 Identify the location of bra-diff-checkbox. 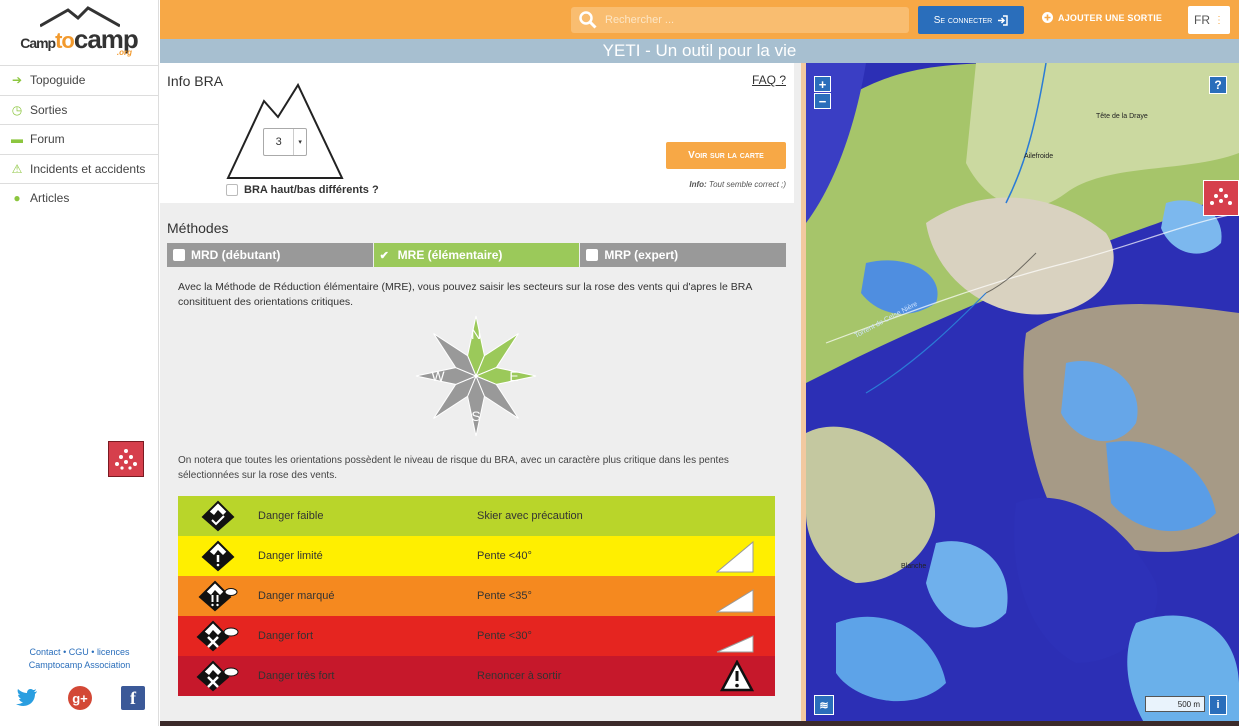
(232, 190).